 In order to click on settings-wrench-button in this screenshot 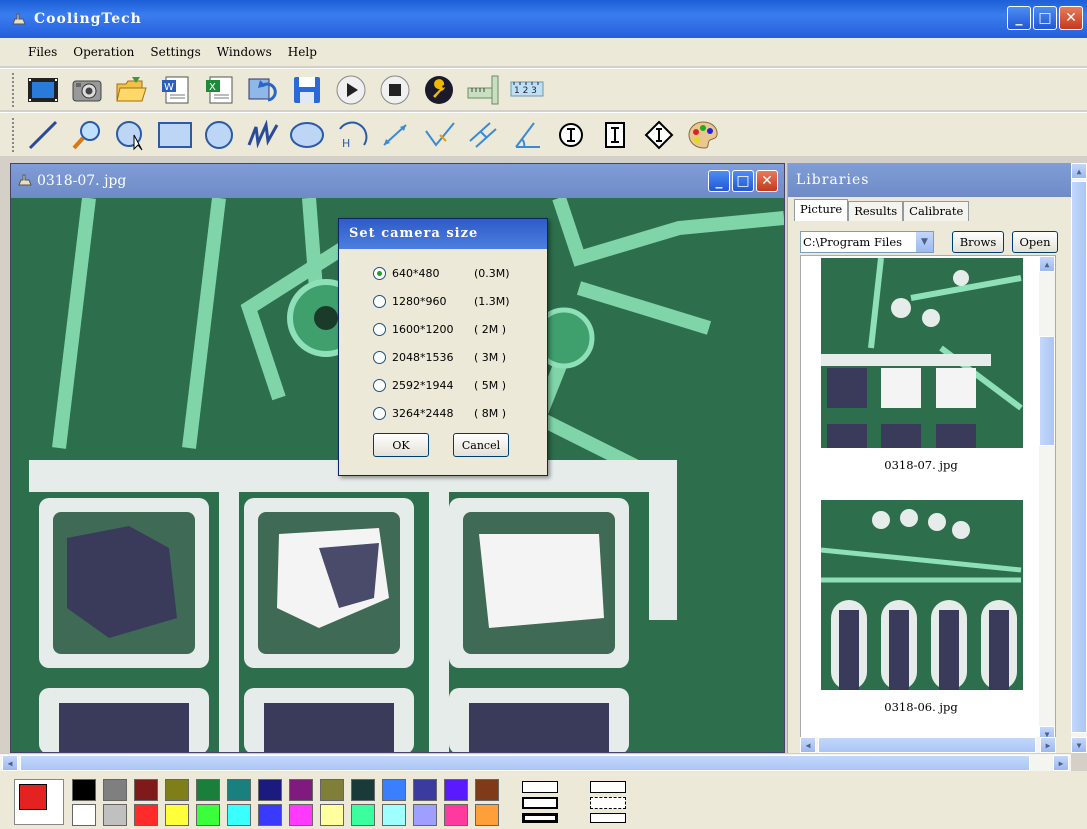, I will do `click(439, 90)`.